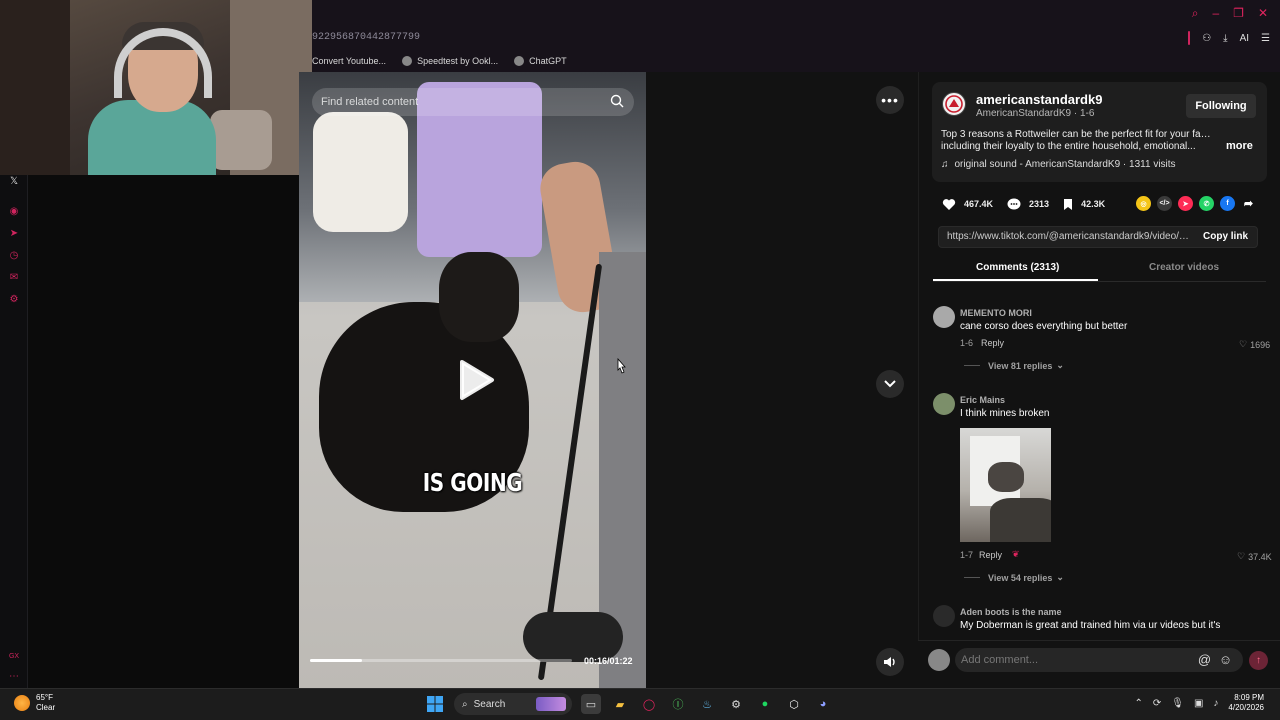 This screenshot has width=1280, height=720. What do you see at coordinates (1184, 267) in the screenshot?
I see `tab-creator-videos: Creator videos` at bounding box center [1184, 267].